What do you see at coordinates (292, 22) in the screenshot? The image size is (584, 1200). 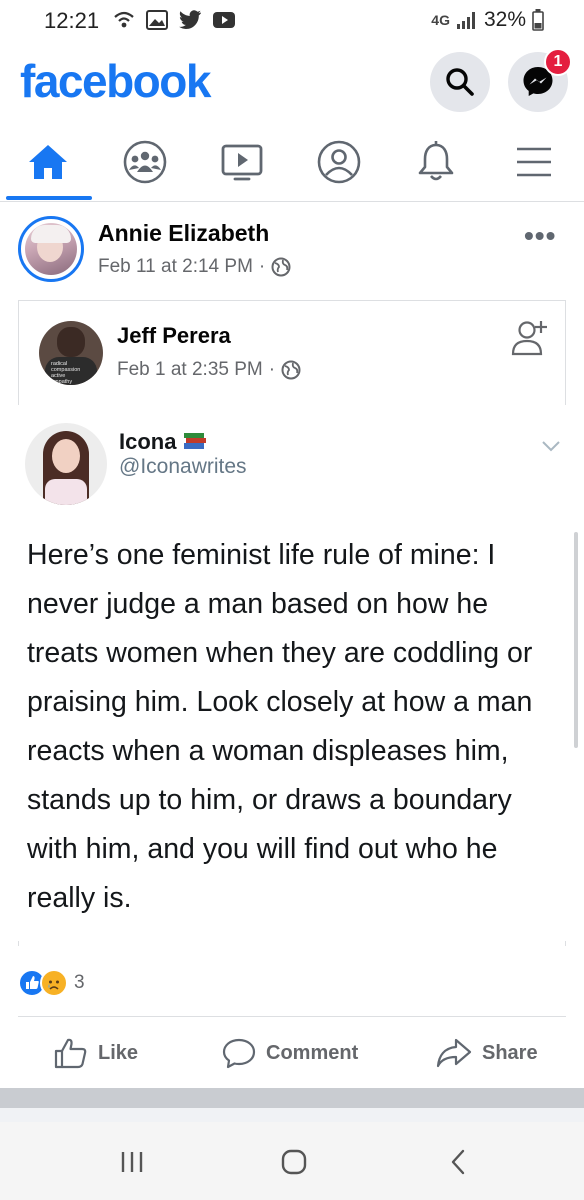 I see `status-bar: 12:21 4G 32%` at bounding box center [292, 22].